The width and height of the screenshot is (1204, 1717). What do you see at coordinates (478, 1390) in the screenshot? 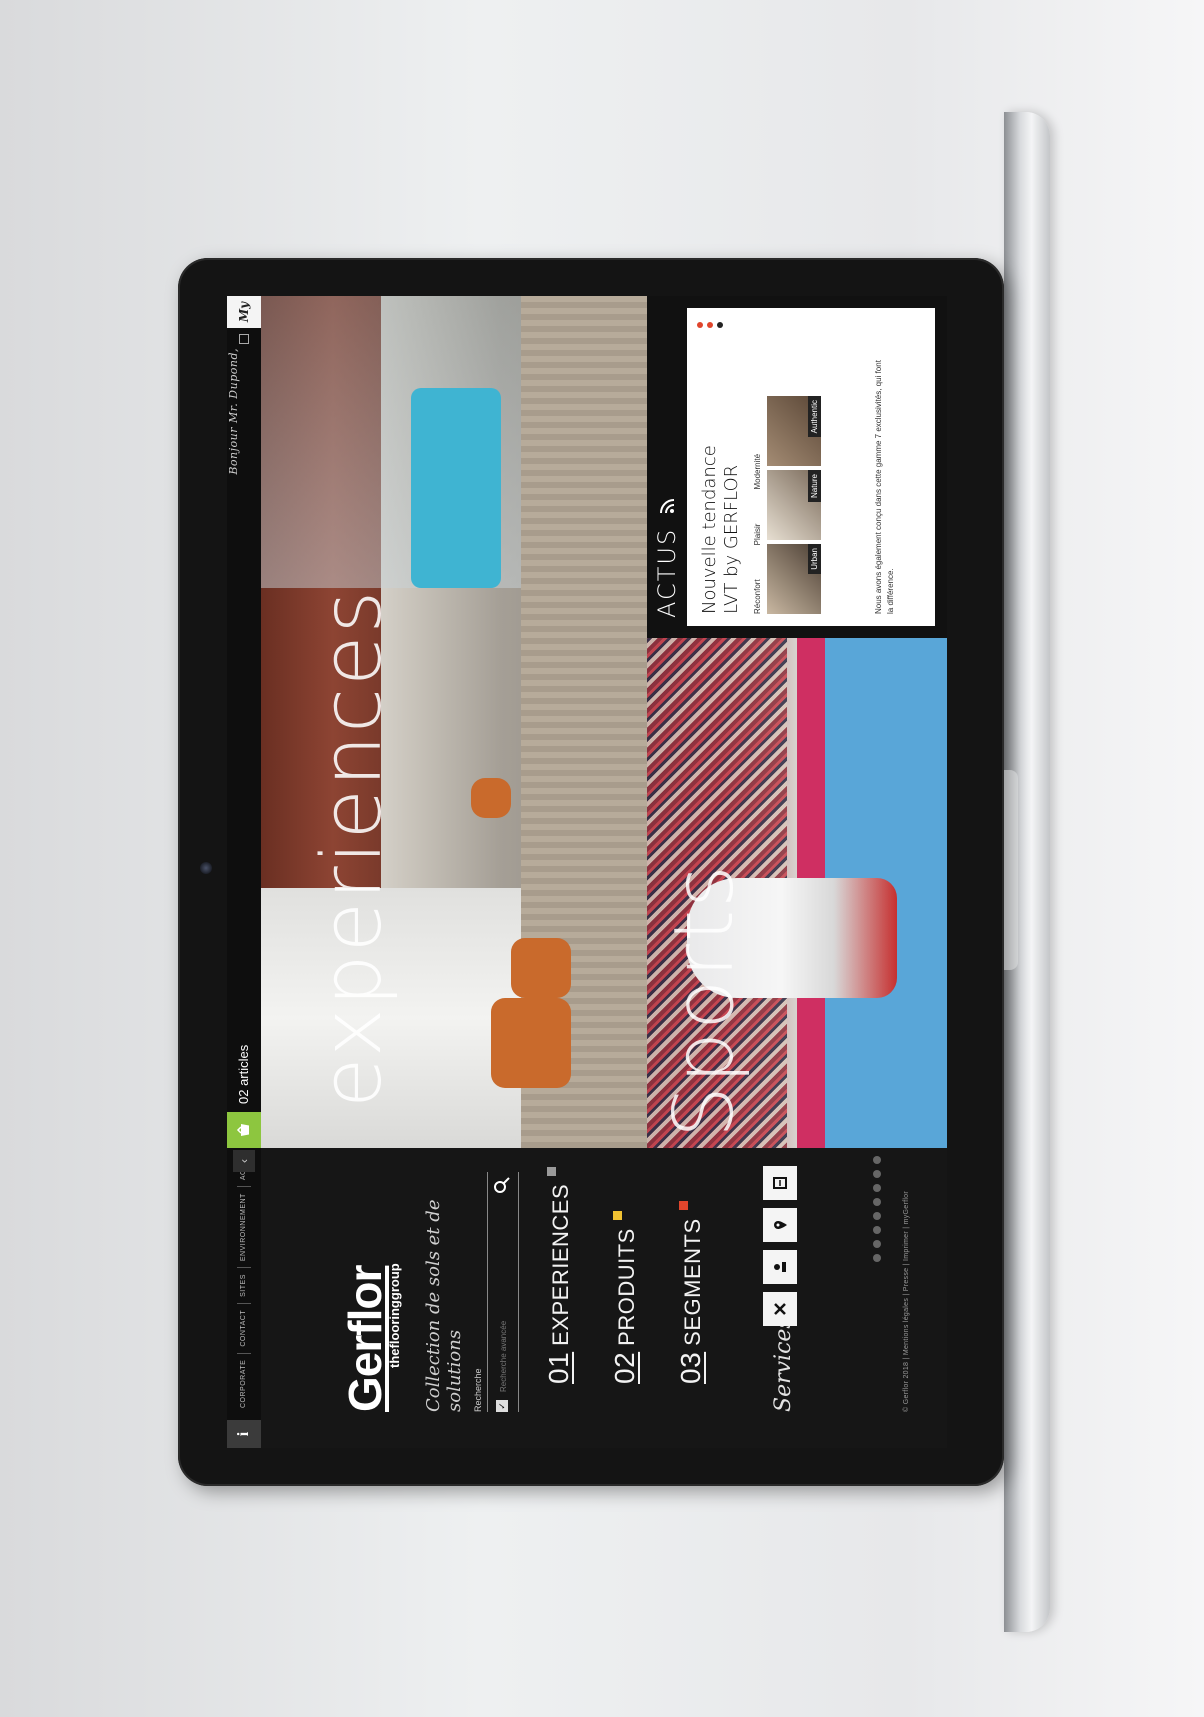
I see `search-label: Recherche` at bounding box center [478, 1390].